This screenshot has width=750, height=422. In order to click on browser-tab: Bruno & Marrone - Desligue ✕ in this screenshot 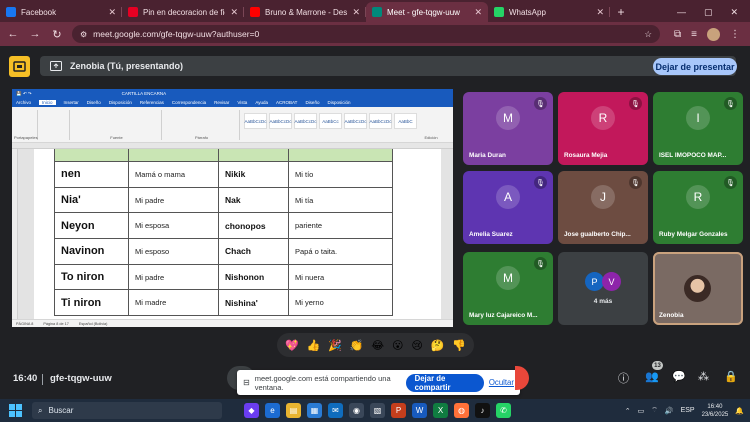, I will do `click(305, 12)`.